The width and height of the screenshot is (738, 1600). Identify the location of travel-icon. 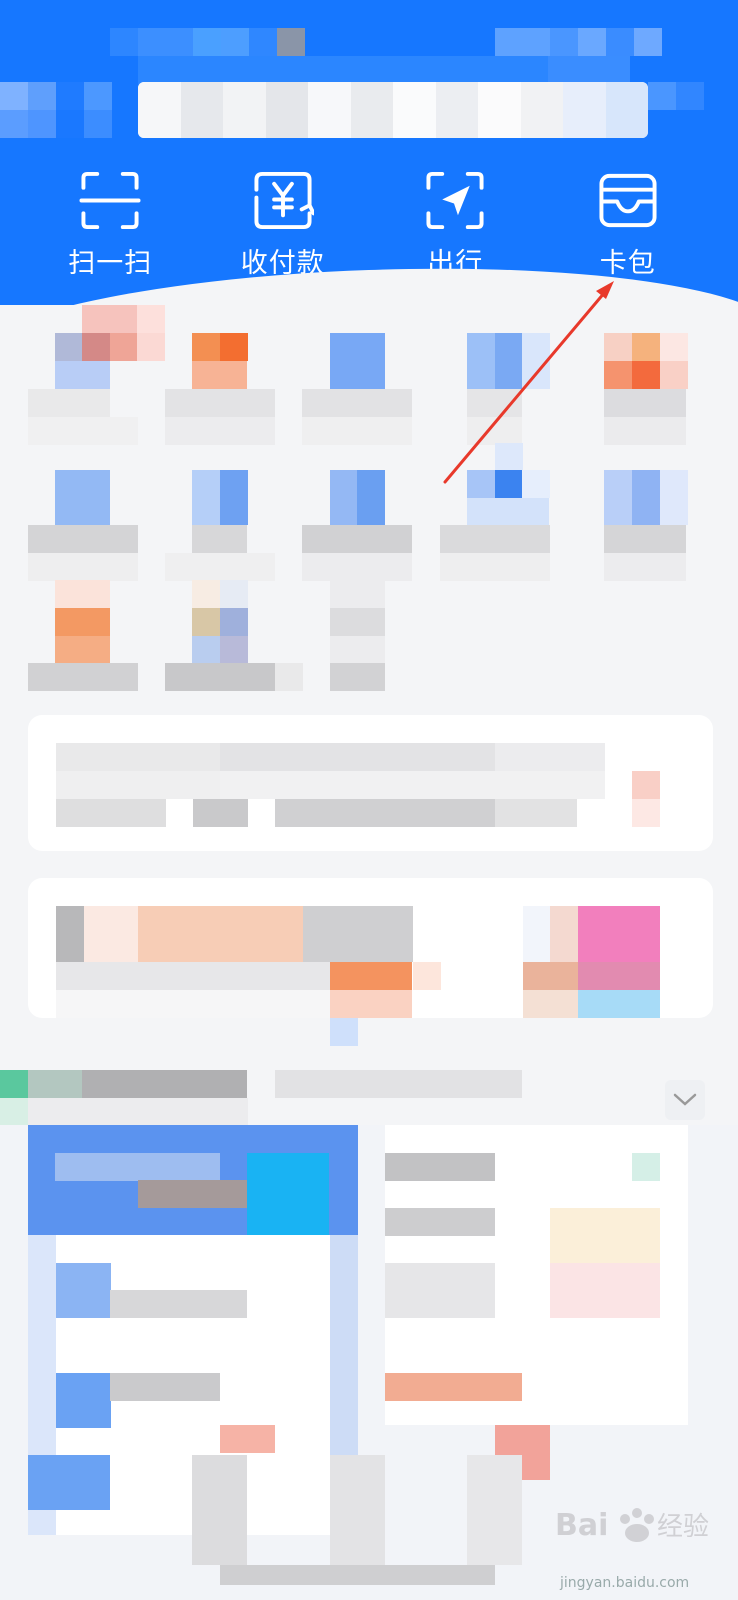
(455, 200).